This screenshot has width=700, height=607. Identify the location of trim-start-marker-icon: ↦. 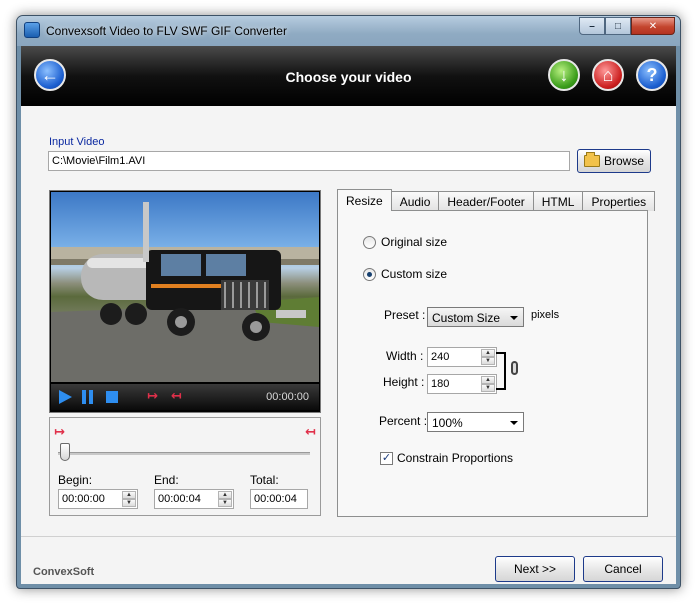
(59, 432).